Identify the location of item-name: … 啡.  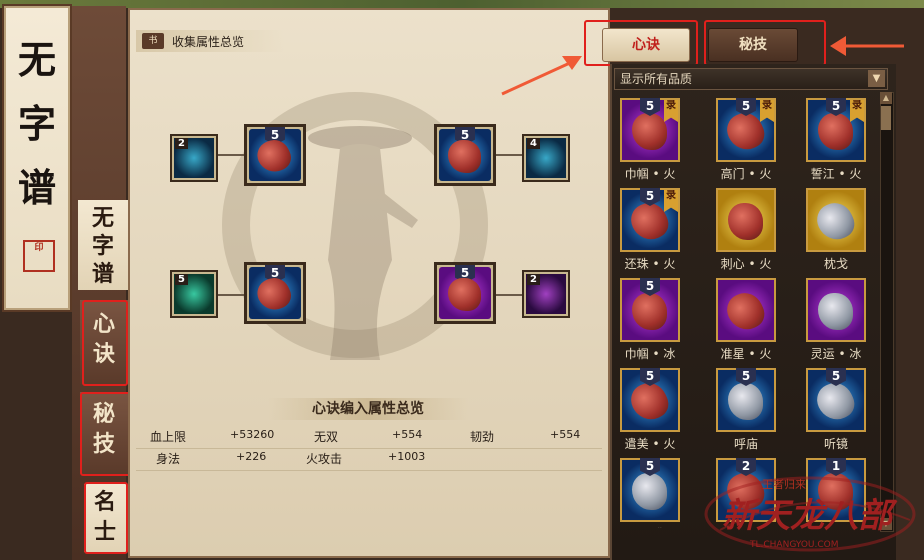
(650, 526).